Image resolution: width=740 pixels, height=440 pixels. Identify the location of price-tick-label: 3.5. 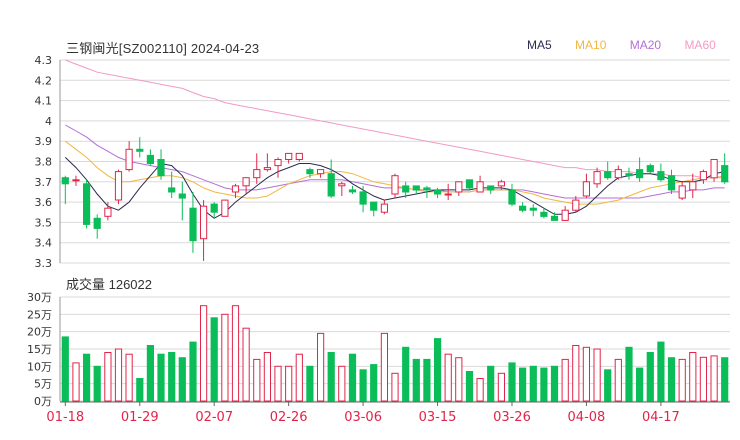
(44, 222).